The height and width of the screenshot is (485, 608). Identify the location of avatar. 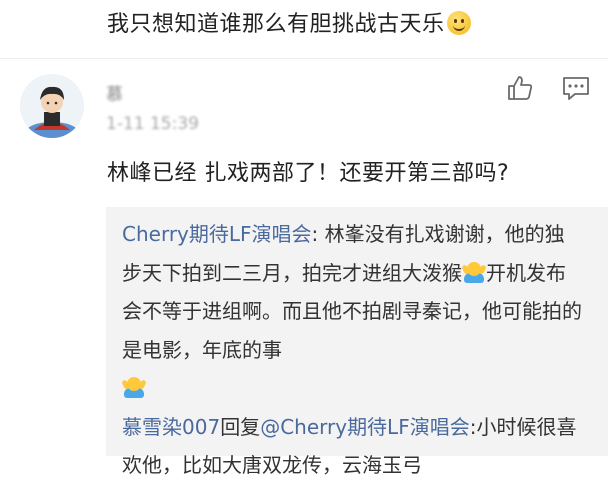
(52, 106).